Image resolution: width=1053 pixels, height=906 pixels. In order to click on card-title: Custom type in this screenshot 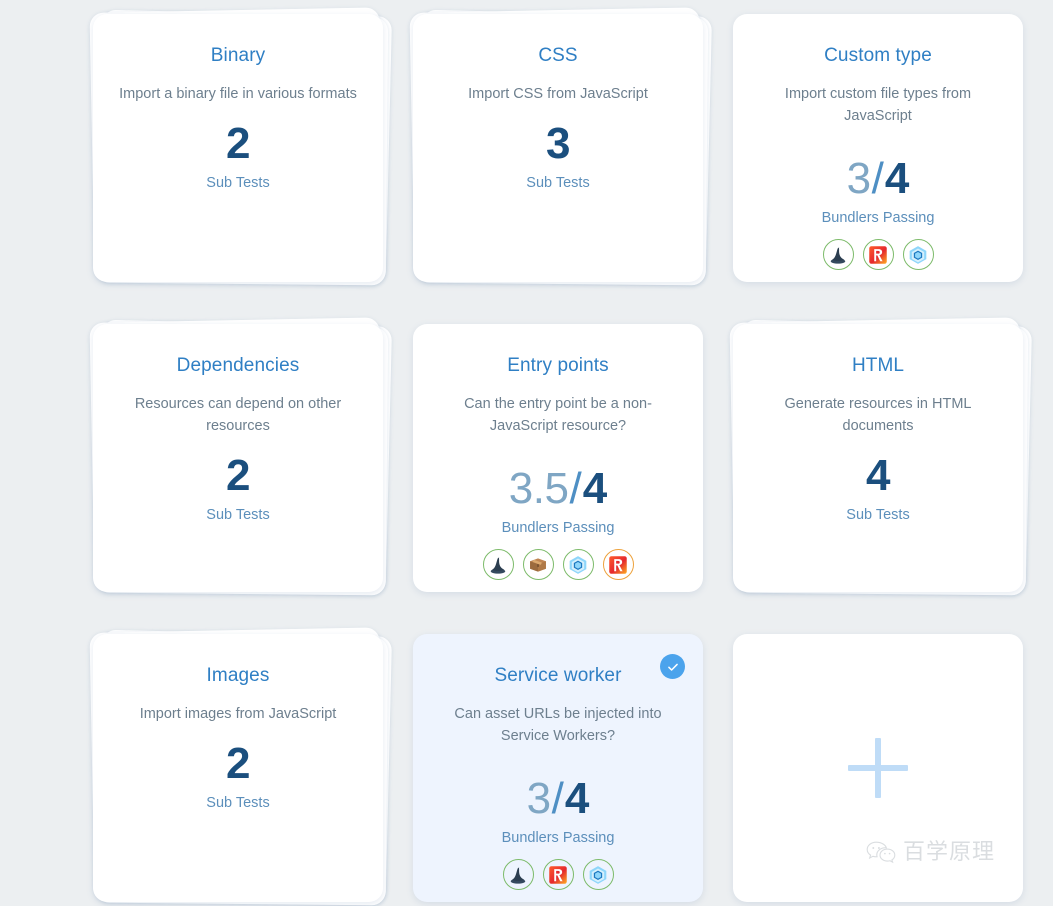, I will do `click(878, 55)`.